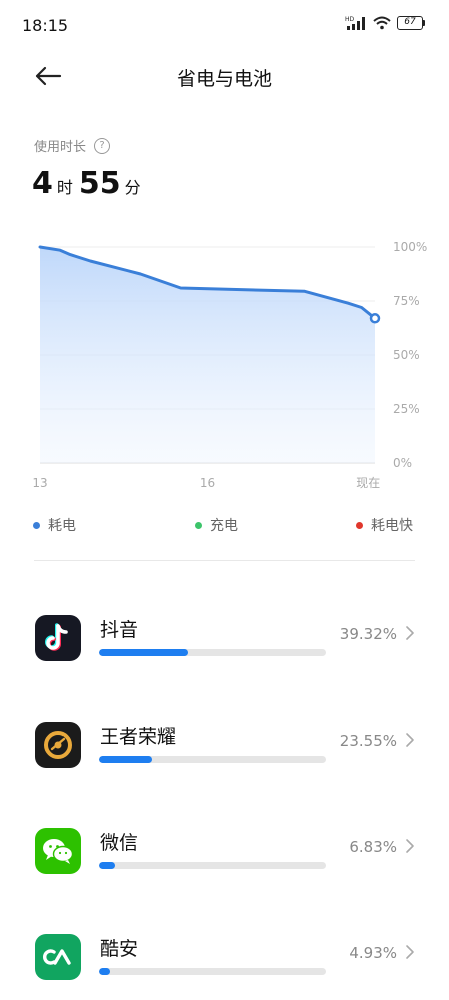 This screenshot has width=449, height=1000. Describe the element at coordinates (224, 560) in the screenshot. I see `section-divider` at that location.